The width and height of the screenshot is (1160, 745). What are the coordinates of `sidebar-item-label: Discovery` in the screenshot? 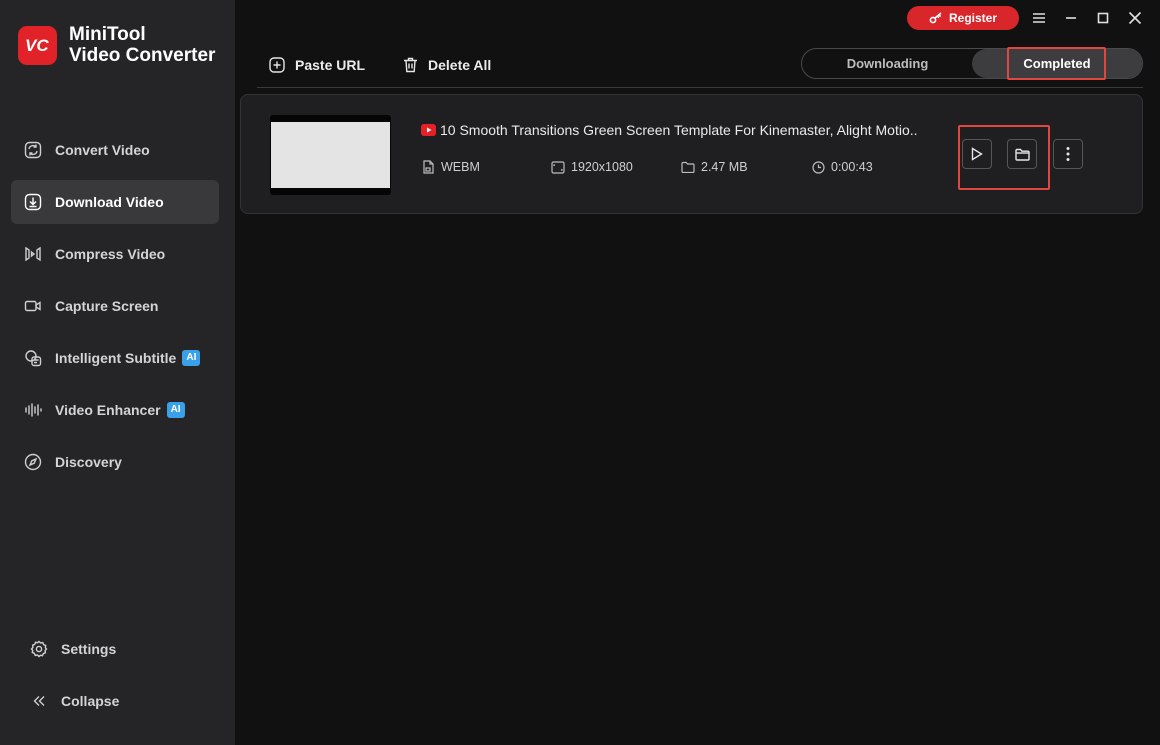 It's located at (88, 462).